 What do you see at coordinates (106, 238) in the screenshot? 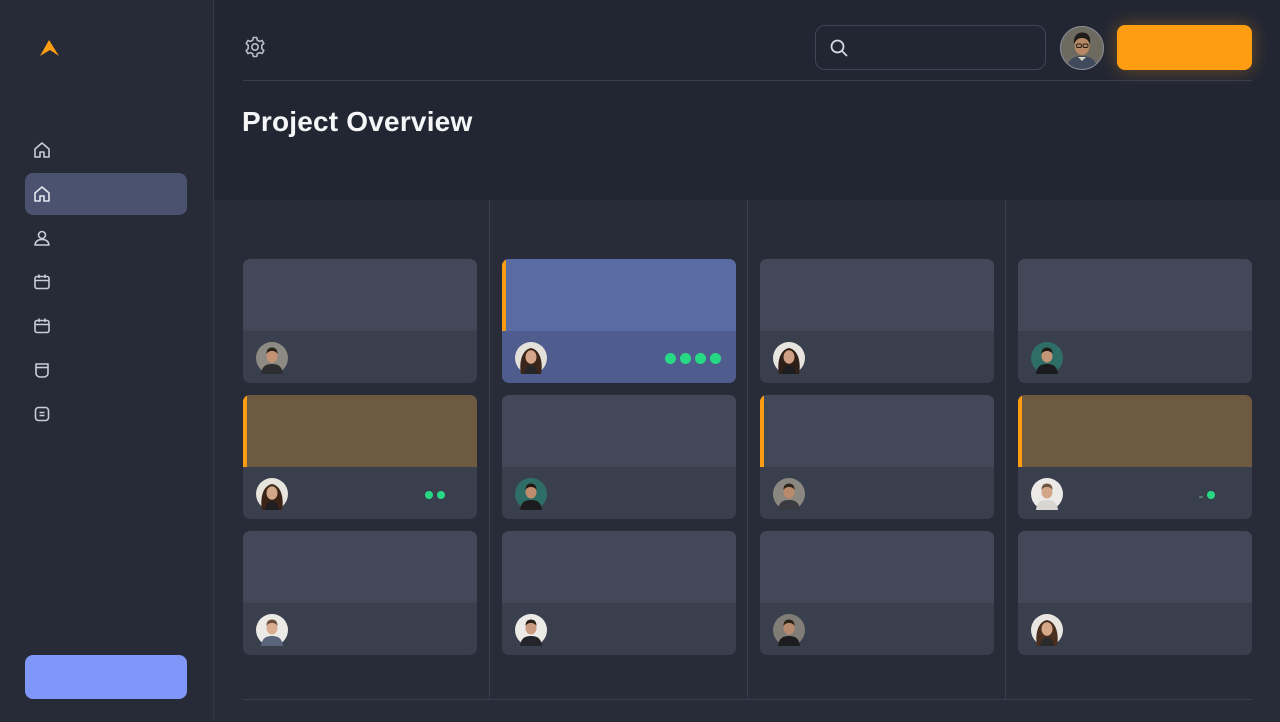
I see `sidebar-item-team` at bounding box center [106, 238].